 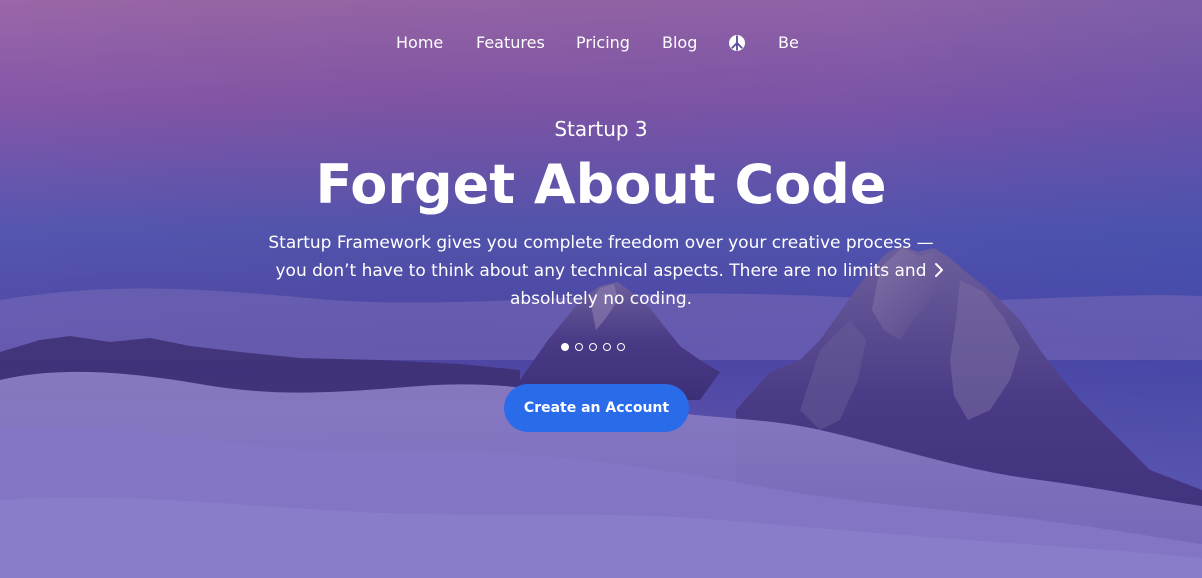 I want to click on nav-item-features: Features, so click(x=510, y=43).